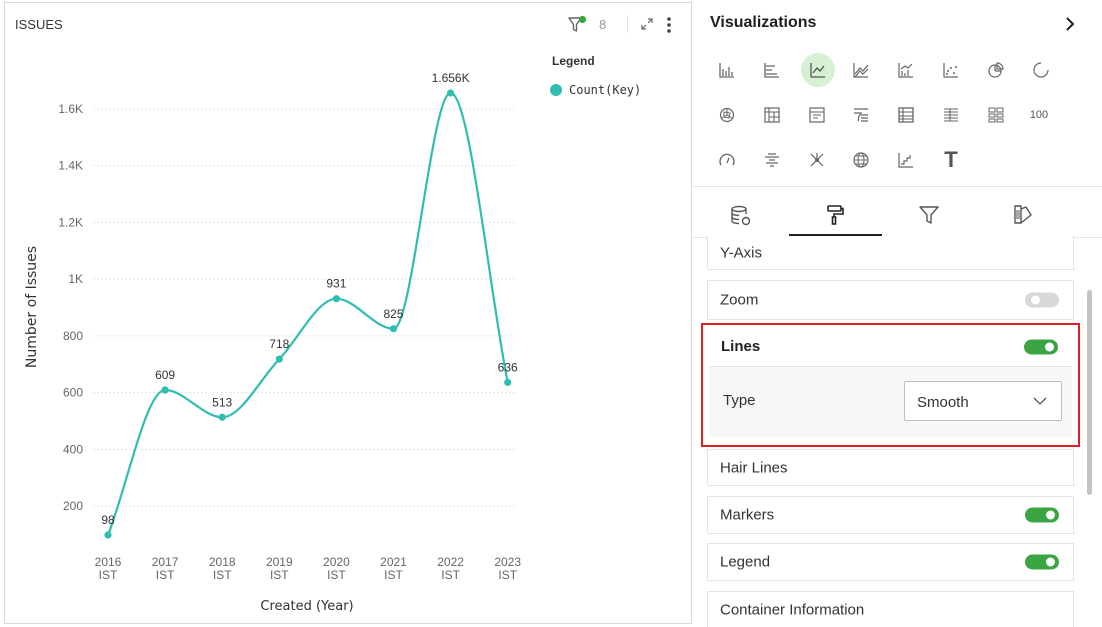 This screenshot has height=627, width=1102. What do you see at coordinates (1042, 515) in the screenshot?
I see `markers-toggle` at bounding box center [1042, 515].